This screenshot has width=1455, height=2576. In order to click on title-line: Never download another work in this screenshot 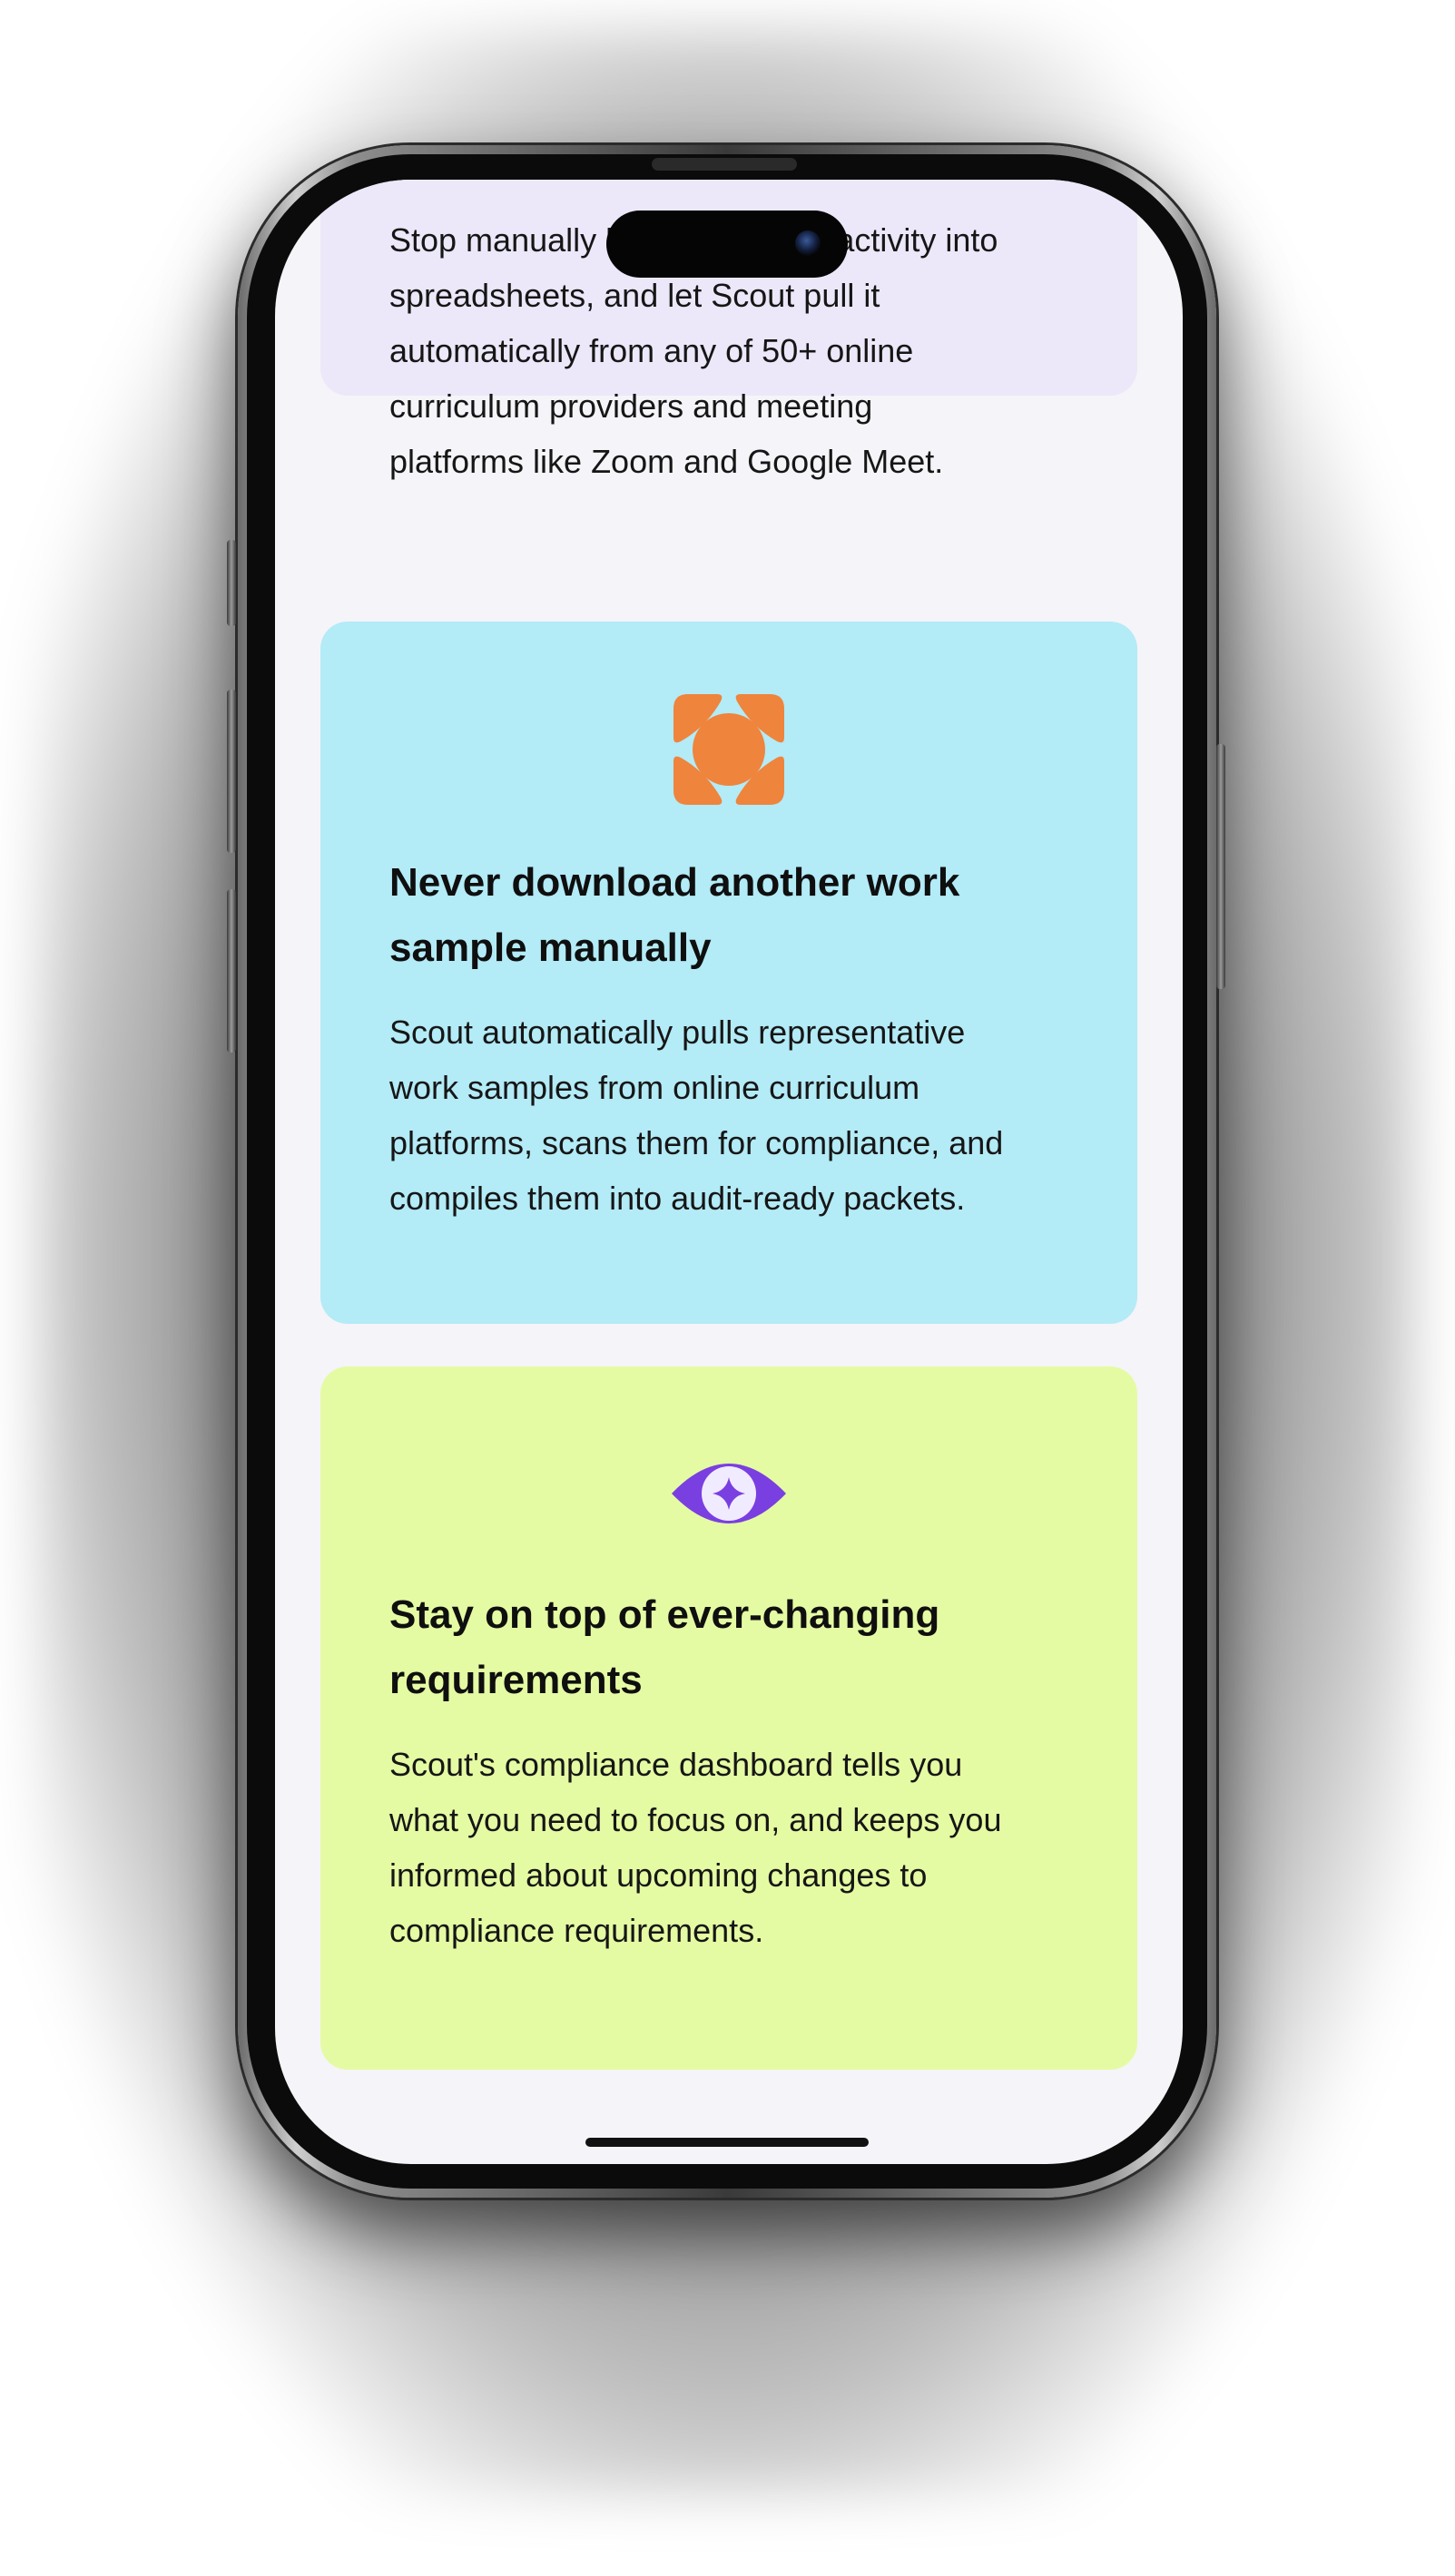, I will do `click(674, 882)`.